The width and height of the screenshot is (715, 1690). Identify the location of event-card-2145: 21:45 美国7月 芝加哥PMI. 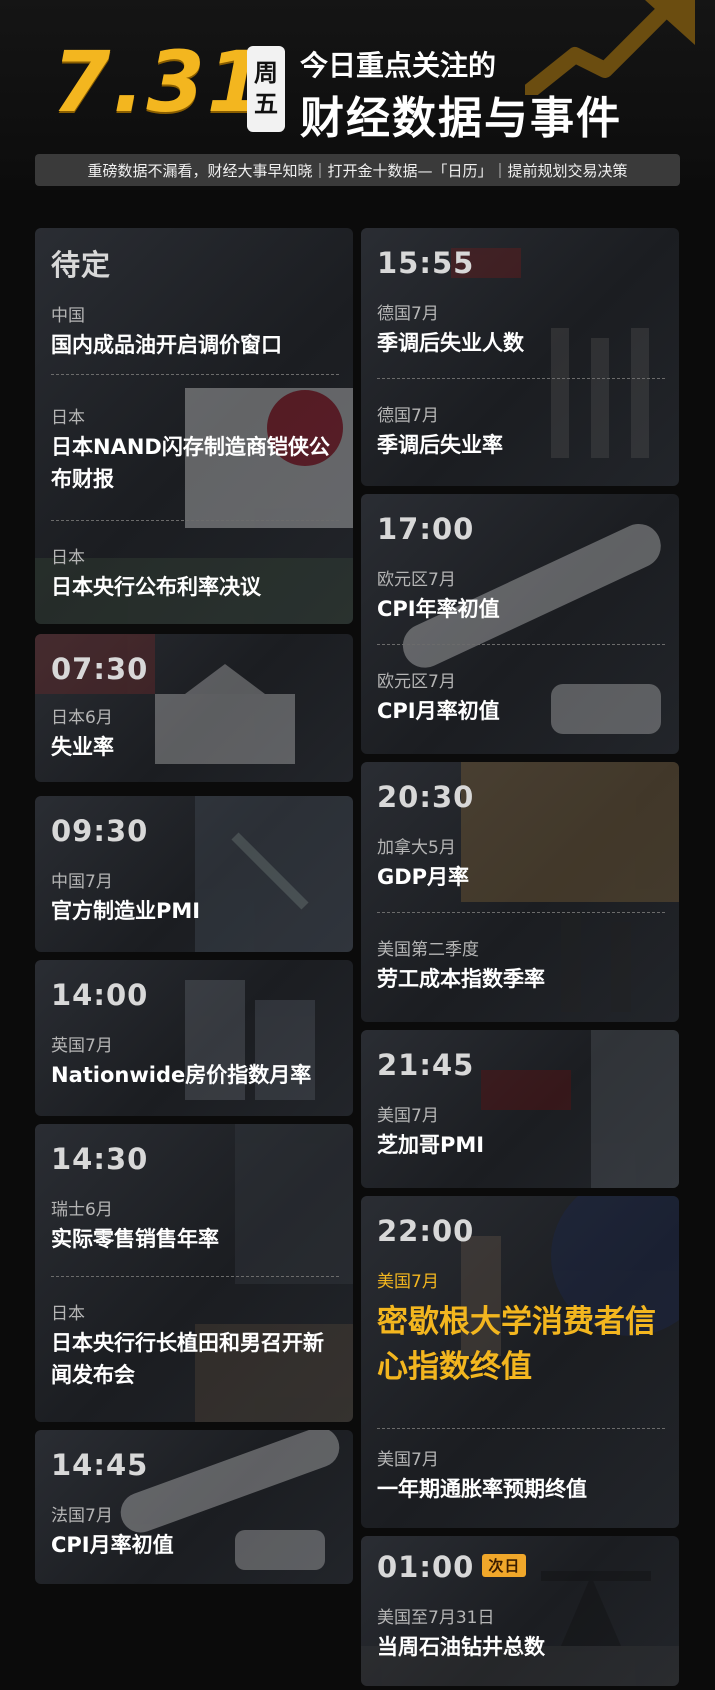
(520, 1109).